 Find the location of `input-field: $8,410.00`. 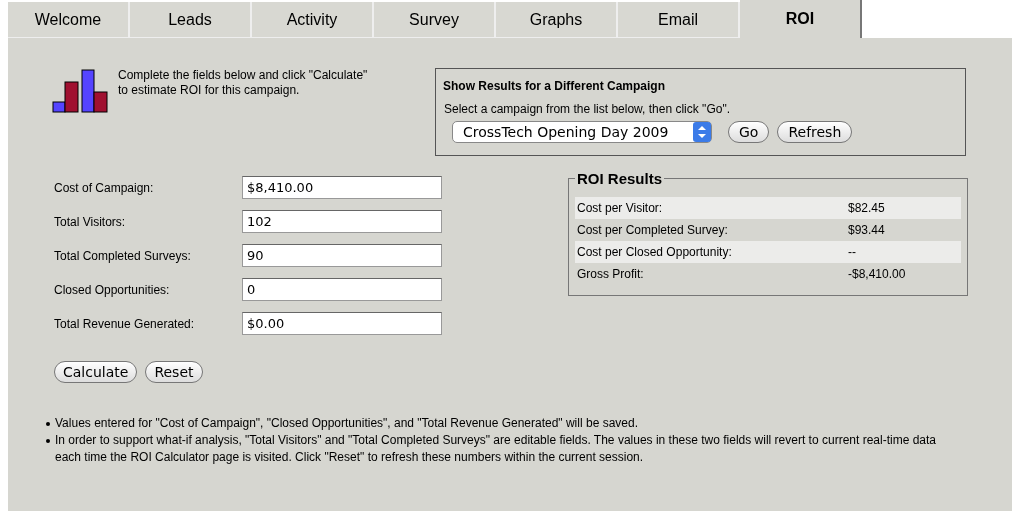

input-field: $8,410.00 is located at coordinates (342, 187).